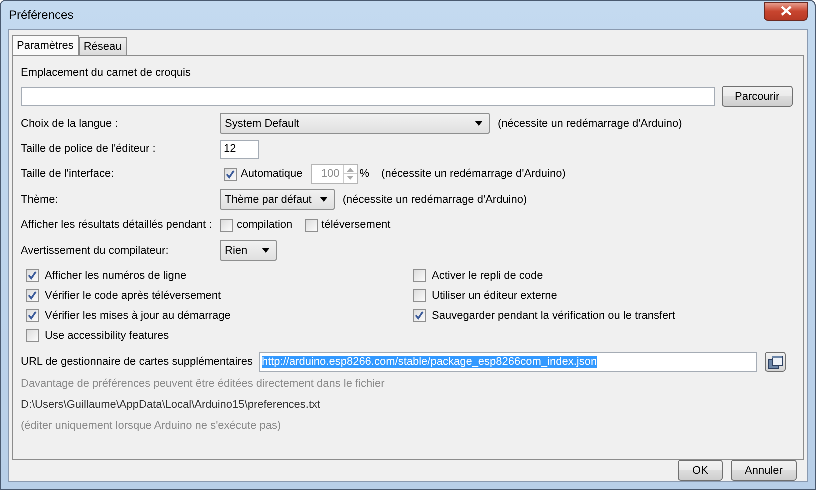  What do you see at coordinates (69, 124) in the screenshot?
I see `setting-label: Choix de la langue :` at bounding box center [69, 124].